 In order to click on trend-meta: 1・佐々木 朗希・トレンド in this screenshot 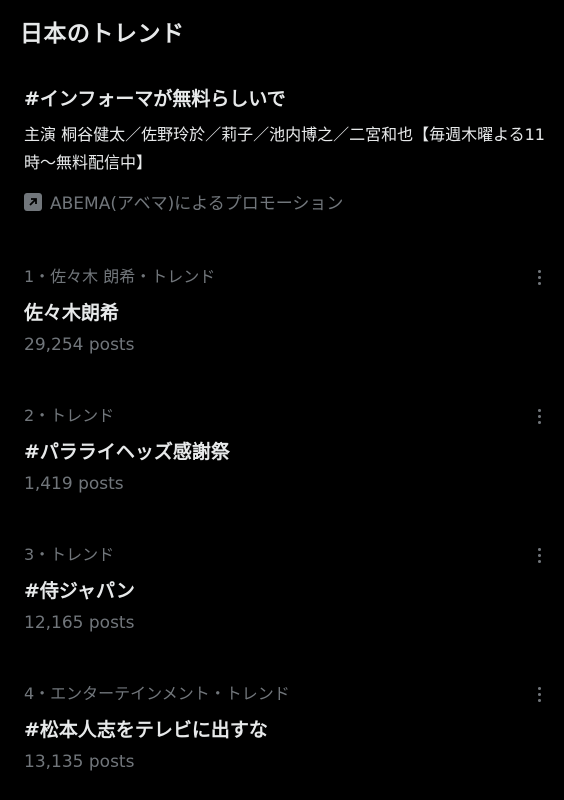, I will do `click(120, 276)`.